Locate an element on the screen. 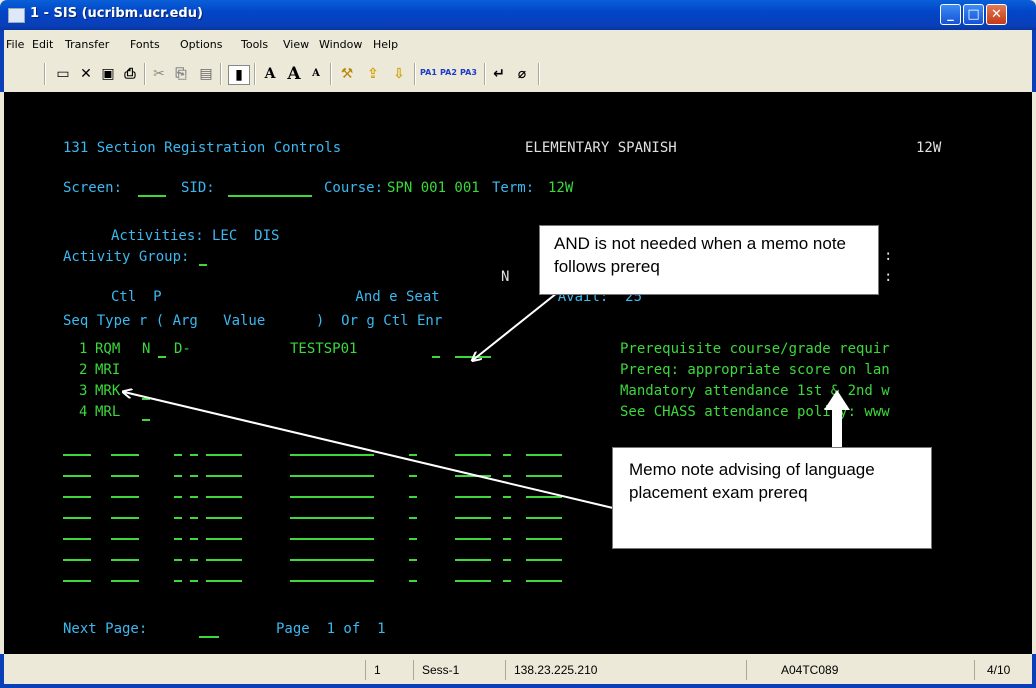 This screenshot has height=688, width=1036. font-smaller-icon: A is located at coordinates (316, 74).